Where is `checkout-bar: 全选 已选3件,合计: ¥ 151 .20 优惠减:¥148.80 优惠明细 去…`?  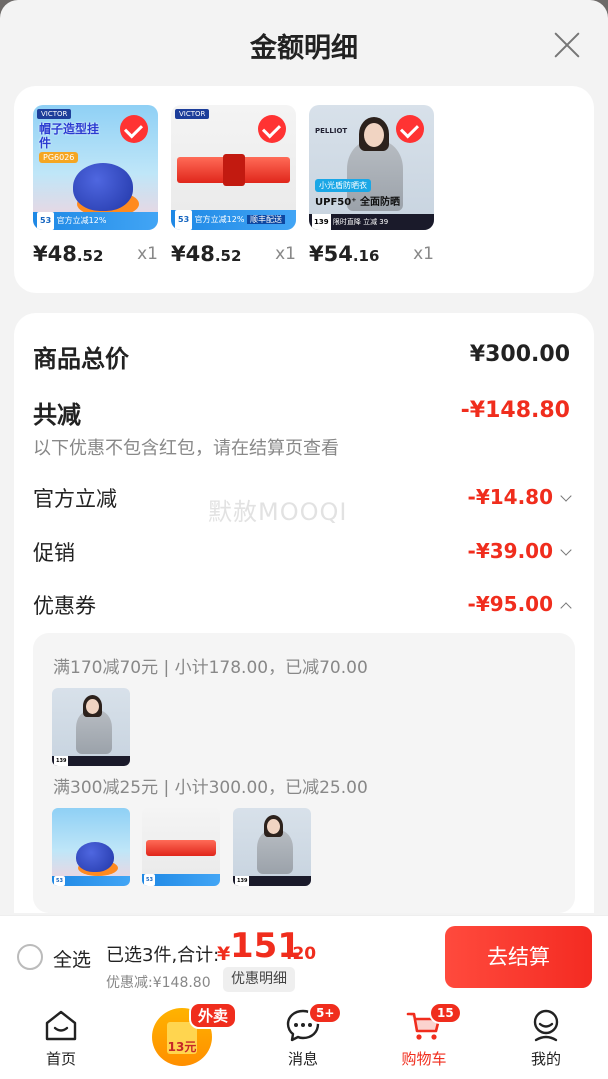 checkout-bar: 全选 已选3件,合计: ¥ 151 .20 优惠减:¥148.80 优惠明细 去… is located at coordinates (304, 957).